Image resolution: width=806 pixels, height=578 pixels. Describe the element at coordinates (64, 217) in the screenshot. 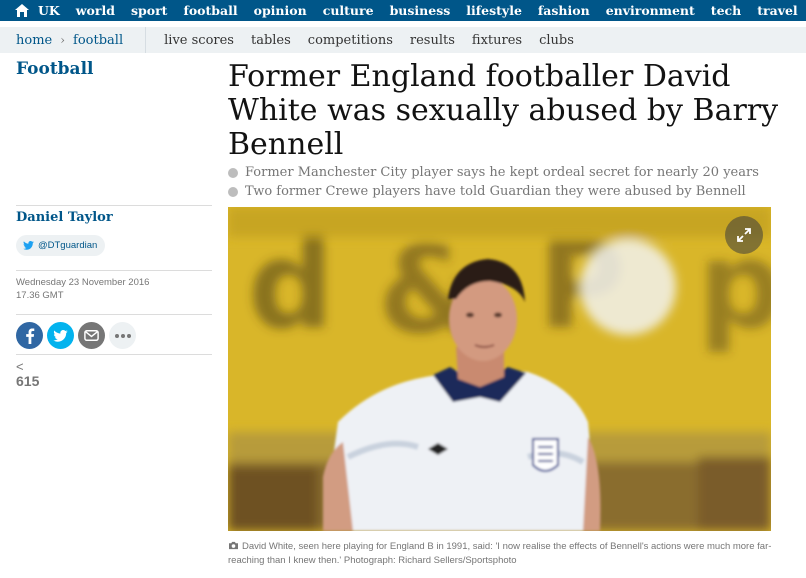

I see `author-byline: Daniel Taylor` at that location.